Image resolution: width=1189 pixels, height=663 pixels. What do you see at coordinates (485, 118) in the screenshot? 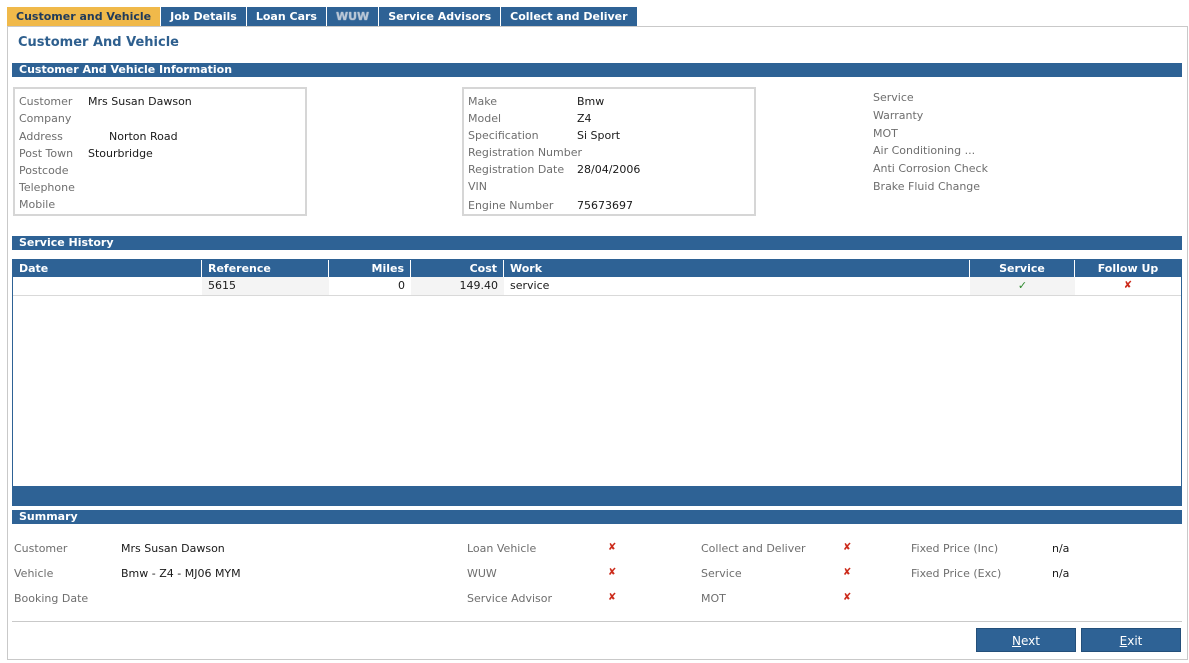
I see `model-label: Model` at bounding box center [485, 118].